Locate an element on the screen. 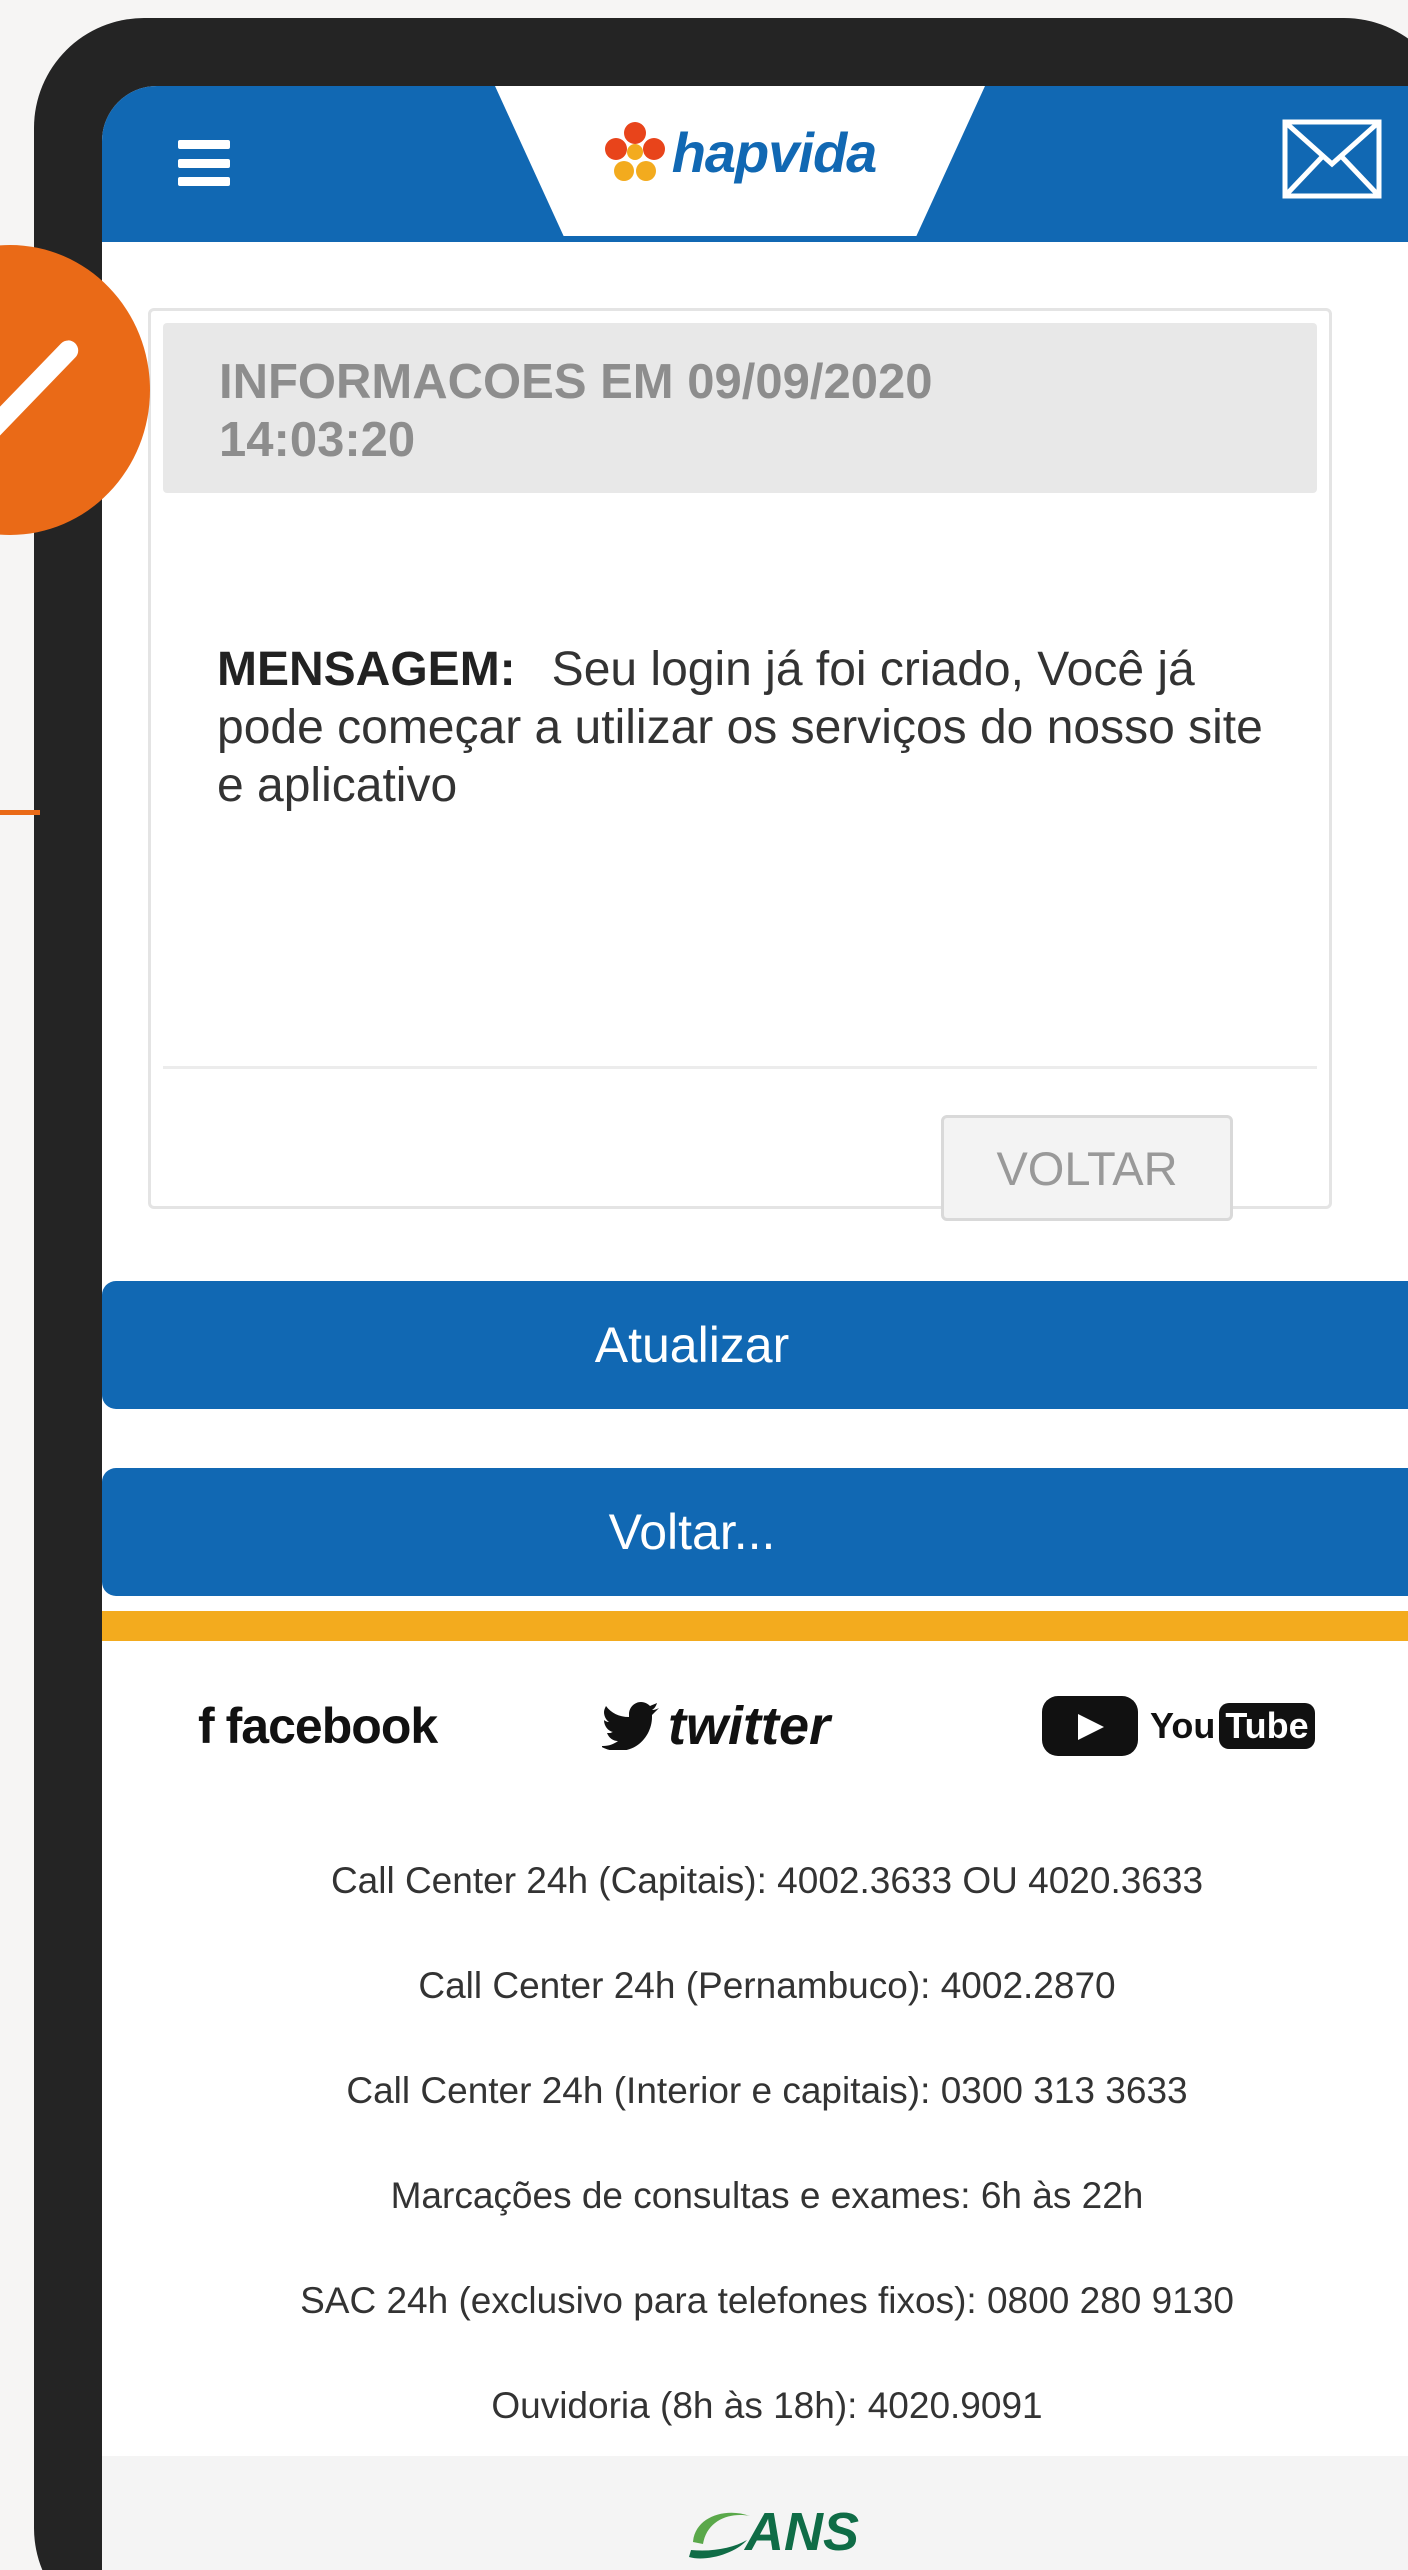 This screenshot has height=2570, width=1408. youtube-link: You Tube is located at coordinates (1178, 1726).